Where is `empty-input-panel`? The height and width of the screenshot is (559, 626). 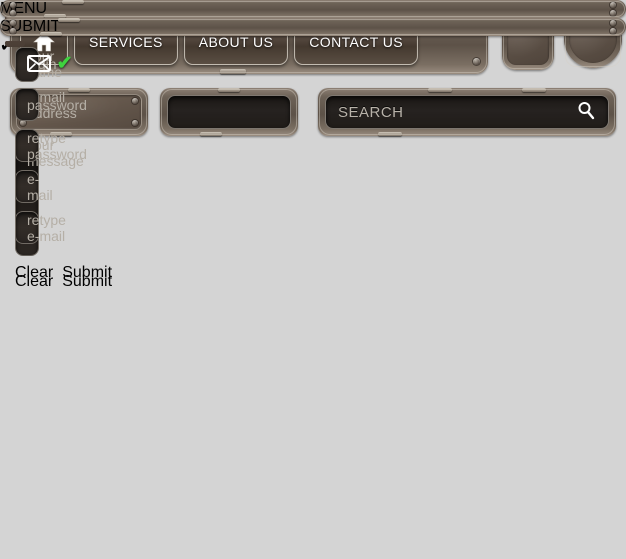 empty-input-panel is located at coordinates (229, 112).